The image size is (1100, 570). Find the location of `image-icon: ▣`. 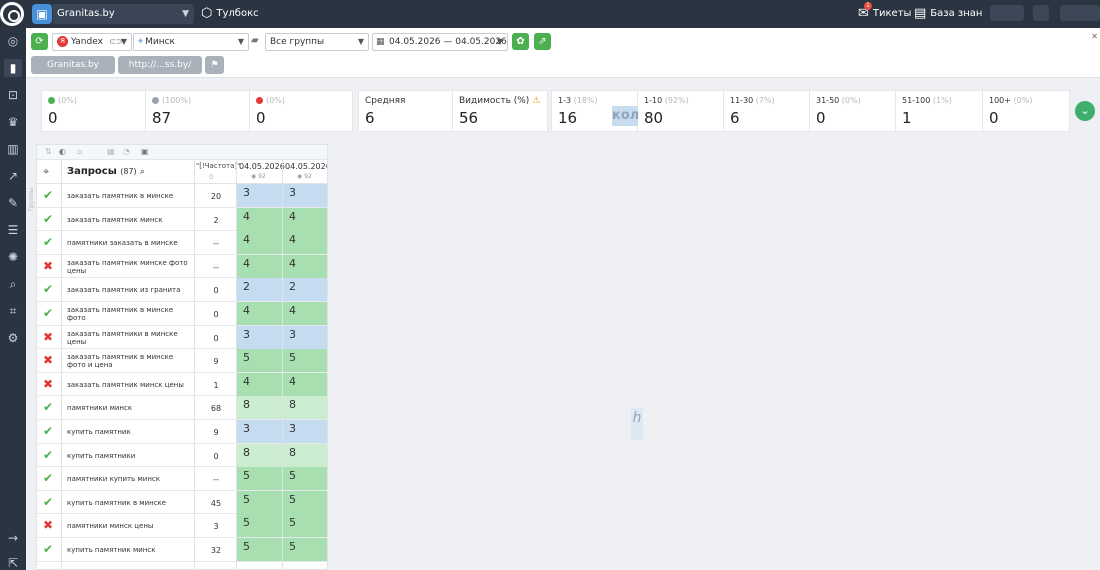

image-icon: ▣ is located at coordinates (145, 151).